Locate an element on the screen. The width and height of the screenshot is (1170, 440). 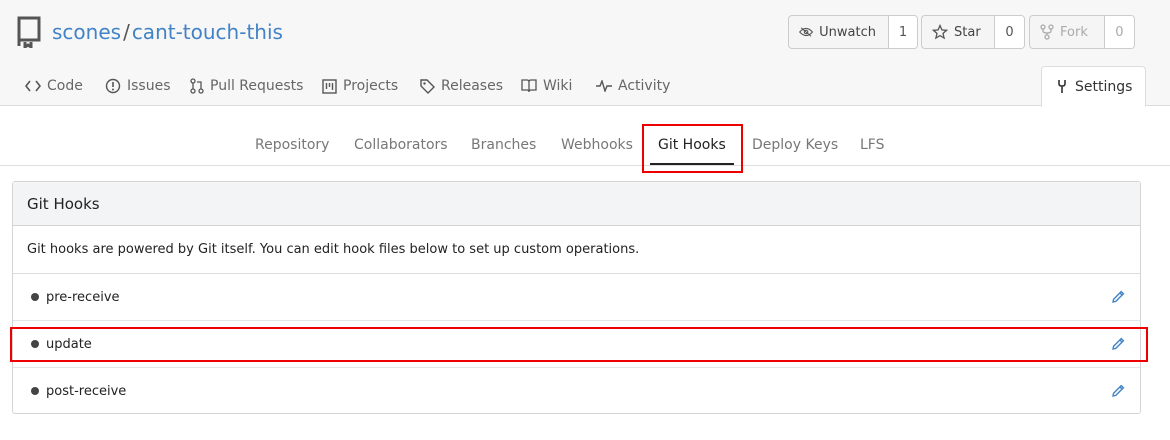
tab-branches: Branches is located at coordinates (503, 144).